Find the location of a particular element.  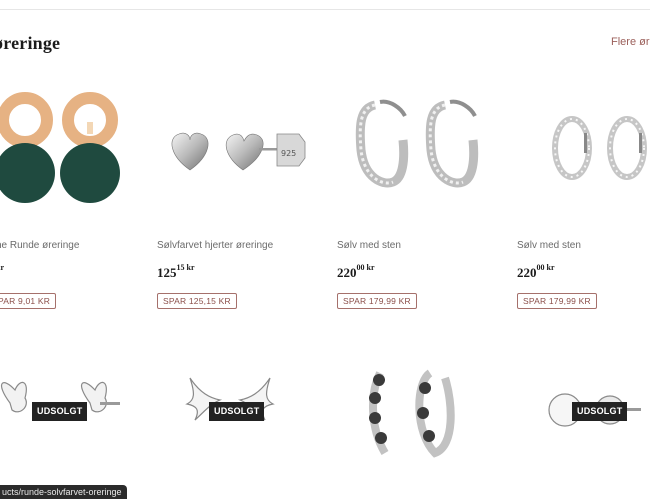

save-badge: SPAR 125,15 KR is located at coordinates (197, 301).